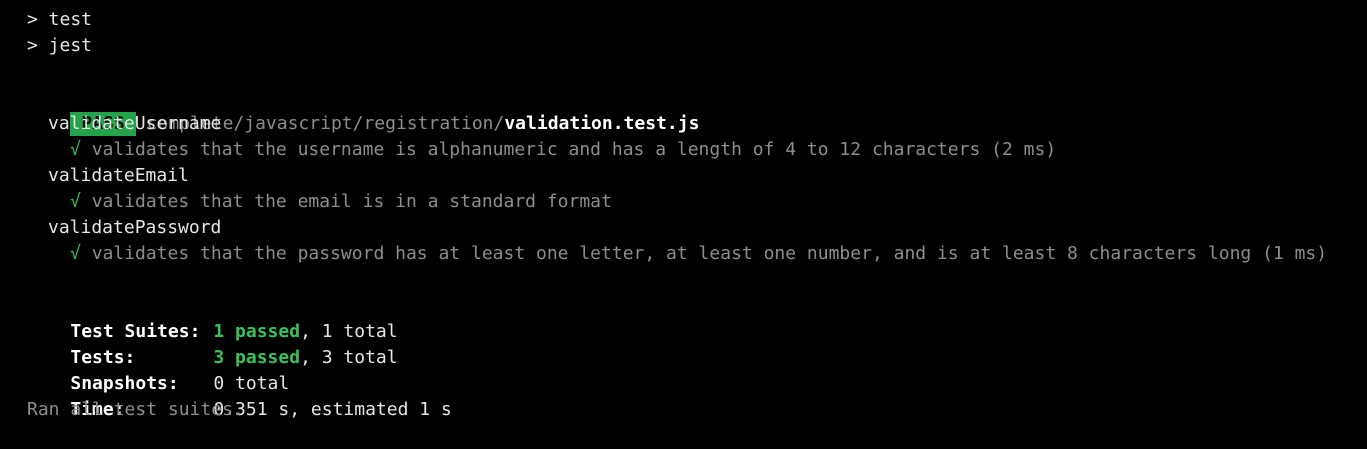 Image resolution: width=1367 pixels, height=449 pixels. Describe the element at coordinates (135, 227) in the screenshot. I see `suite-name: validatePassword` at that location.